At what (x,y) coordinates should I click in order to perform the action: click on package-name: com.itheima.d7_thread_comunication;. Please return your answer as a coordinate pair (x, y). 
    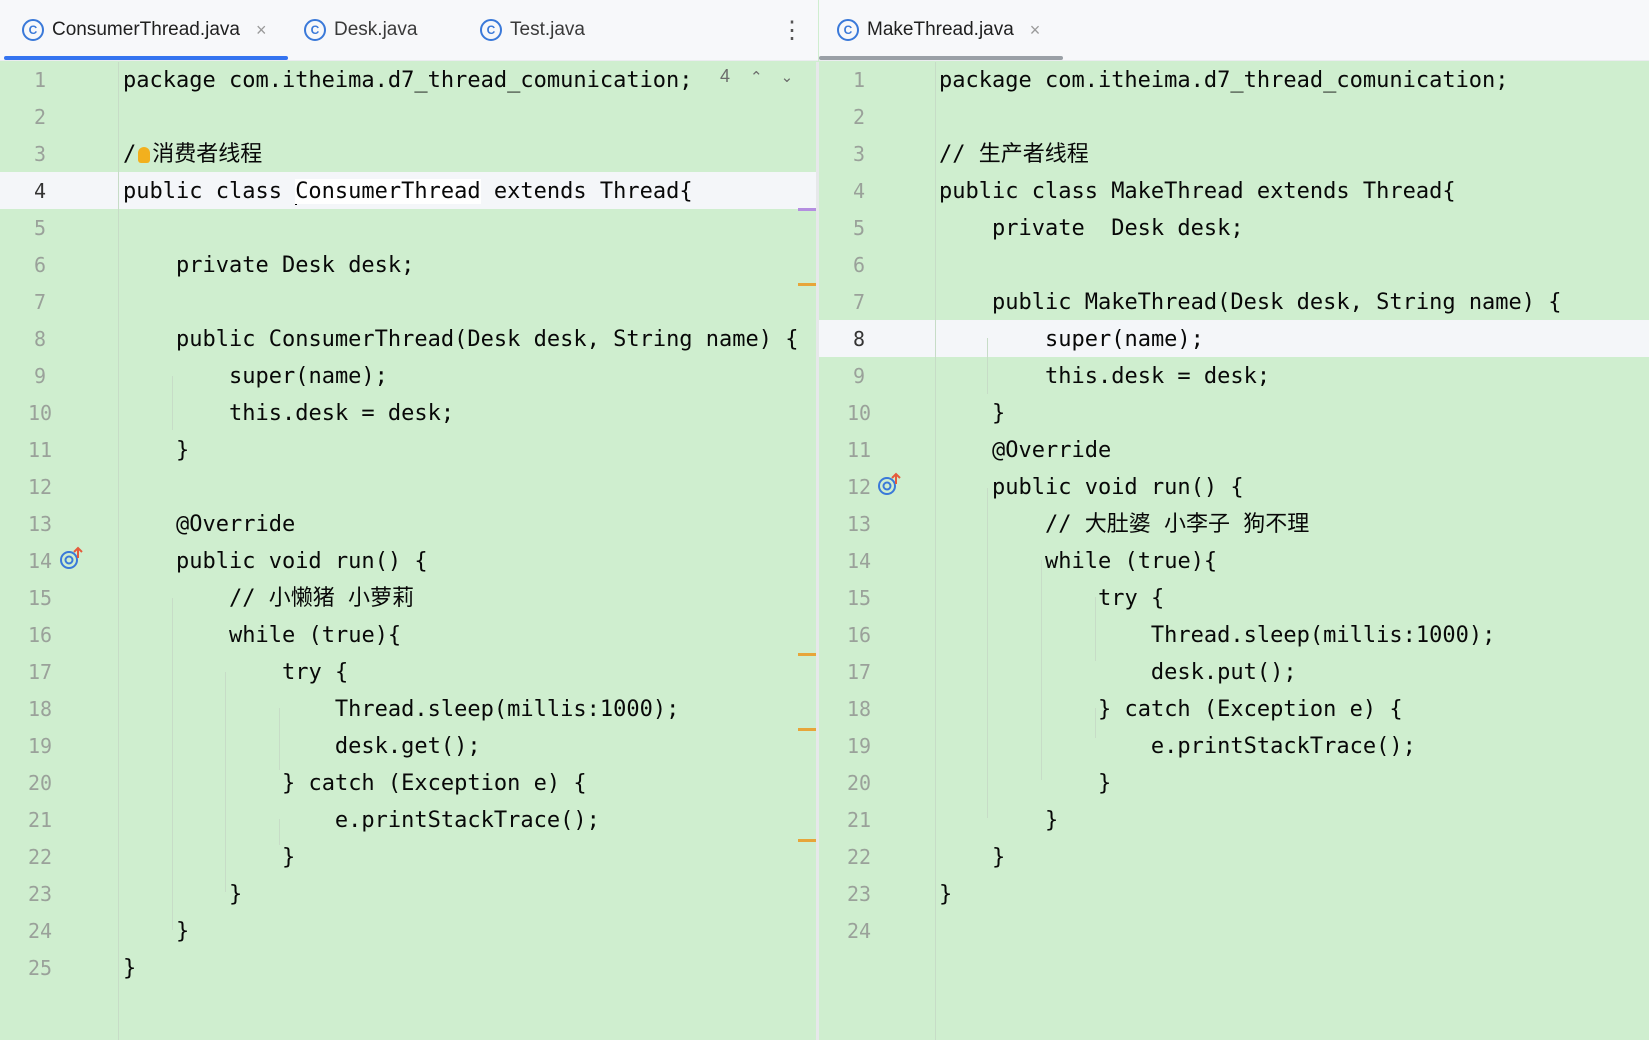
    Looking at the image, I should click on (454, 80).